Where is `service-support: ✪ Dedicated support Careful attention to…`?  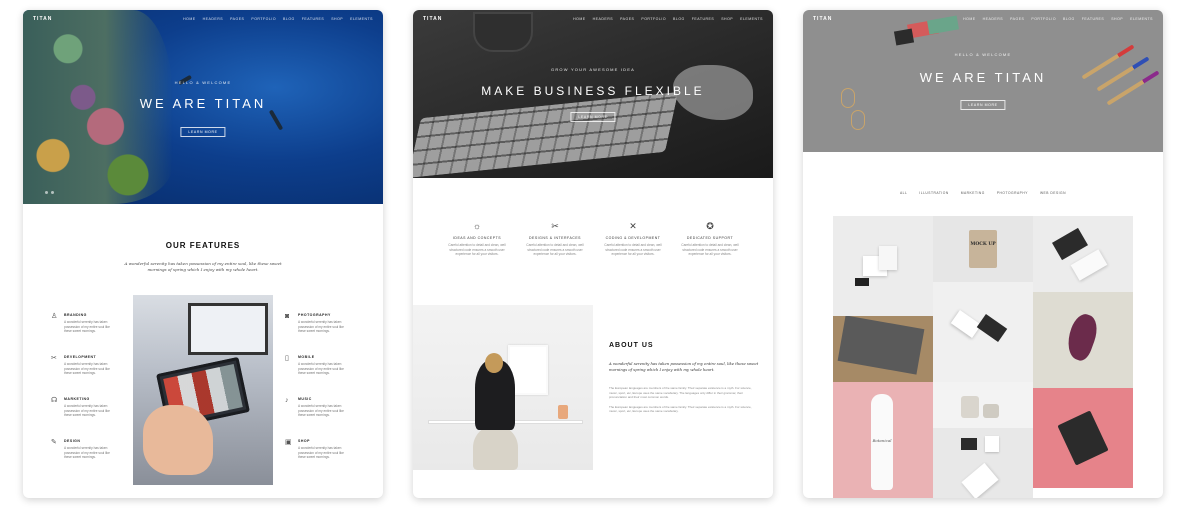
service-support: ✪ Dedicated support Careful attention to… is located at coordinates (710, 238).